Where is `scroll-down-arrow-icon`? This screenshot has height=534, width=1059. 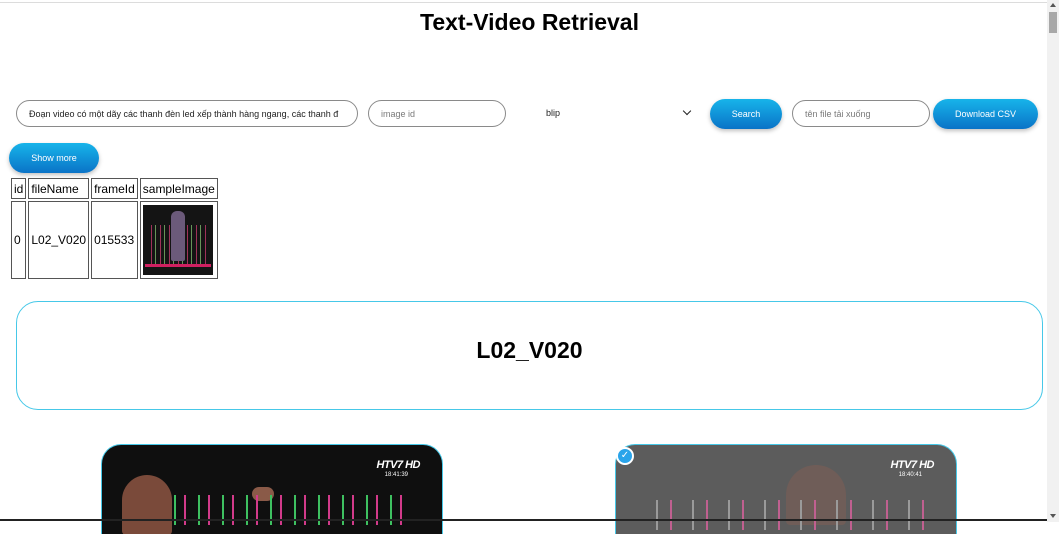 scroll-down-arrow-icon is located at coordinates (1053, 516).